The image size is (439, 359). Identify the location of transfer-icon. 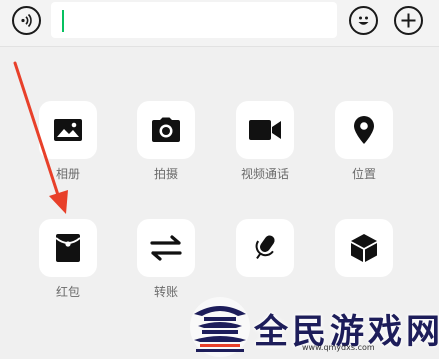
(166, 248).